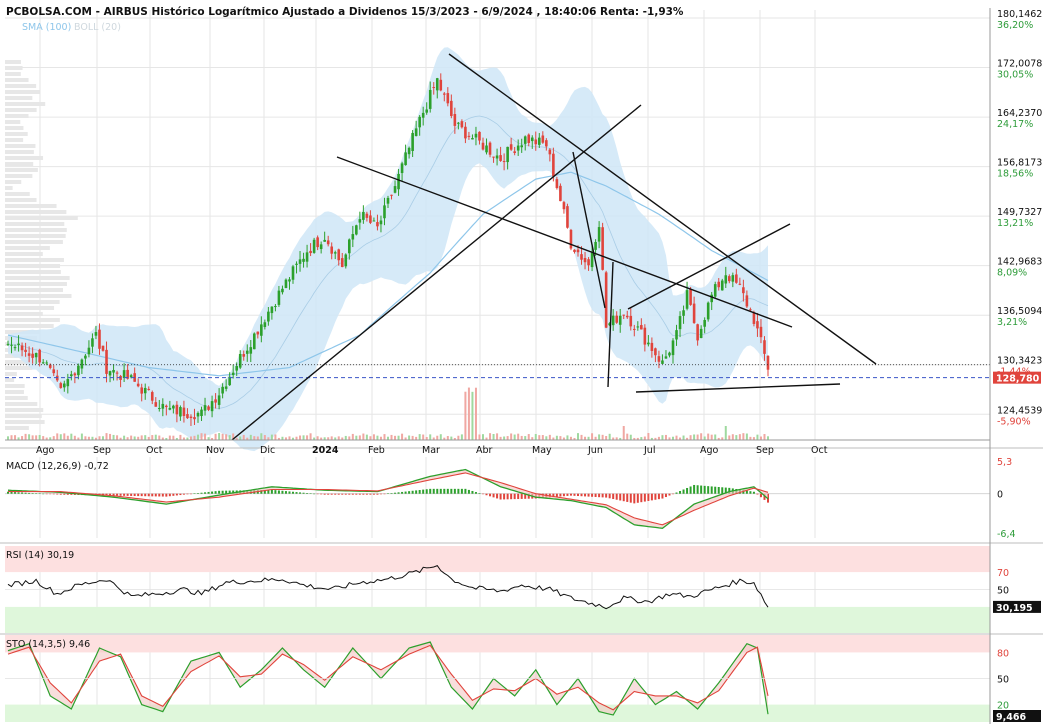 The image size is (1043, 728). Describe the element at coordinates (1003, 591) in the screenshot. I see `rsi-tick-label: 50` at that location.